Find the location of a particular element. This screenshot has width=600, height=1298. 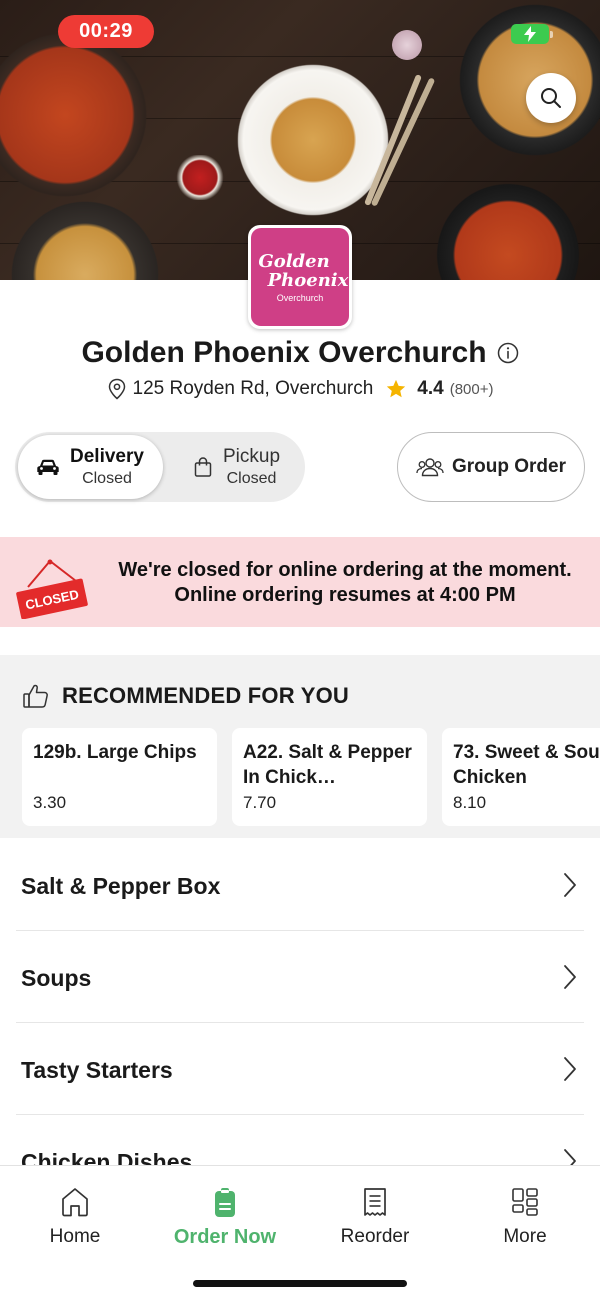

recommended-header: RECOMMENDED FOR YOU is located at coordinates (185, 696).